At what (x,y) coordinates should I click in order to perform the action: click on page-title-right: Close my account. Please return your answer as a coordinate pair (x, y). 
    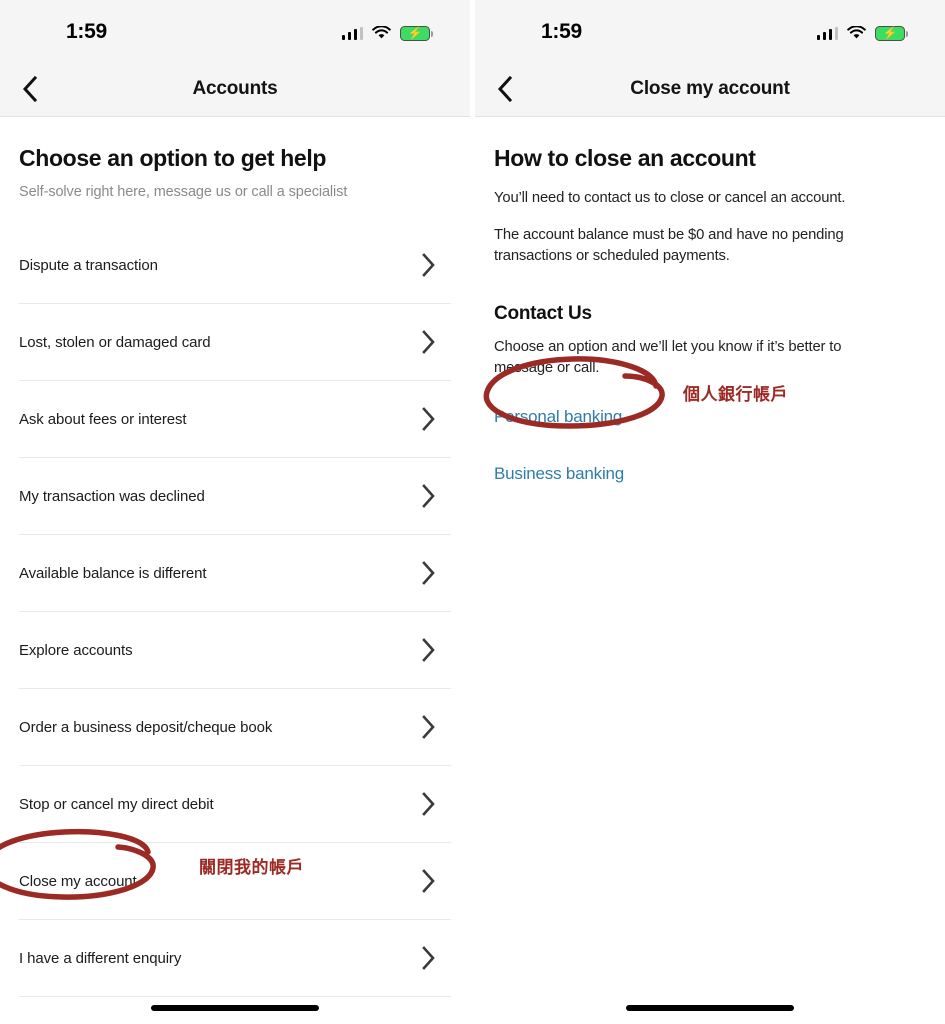
    Looking at the image, I should click on (710, 88).